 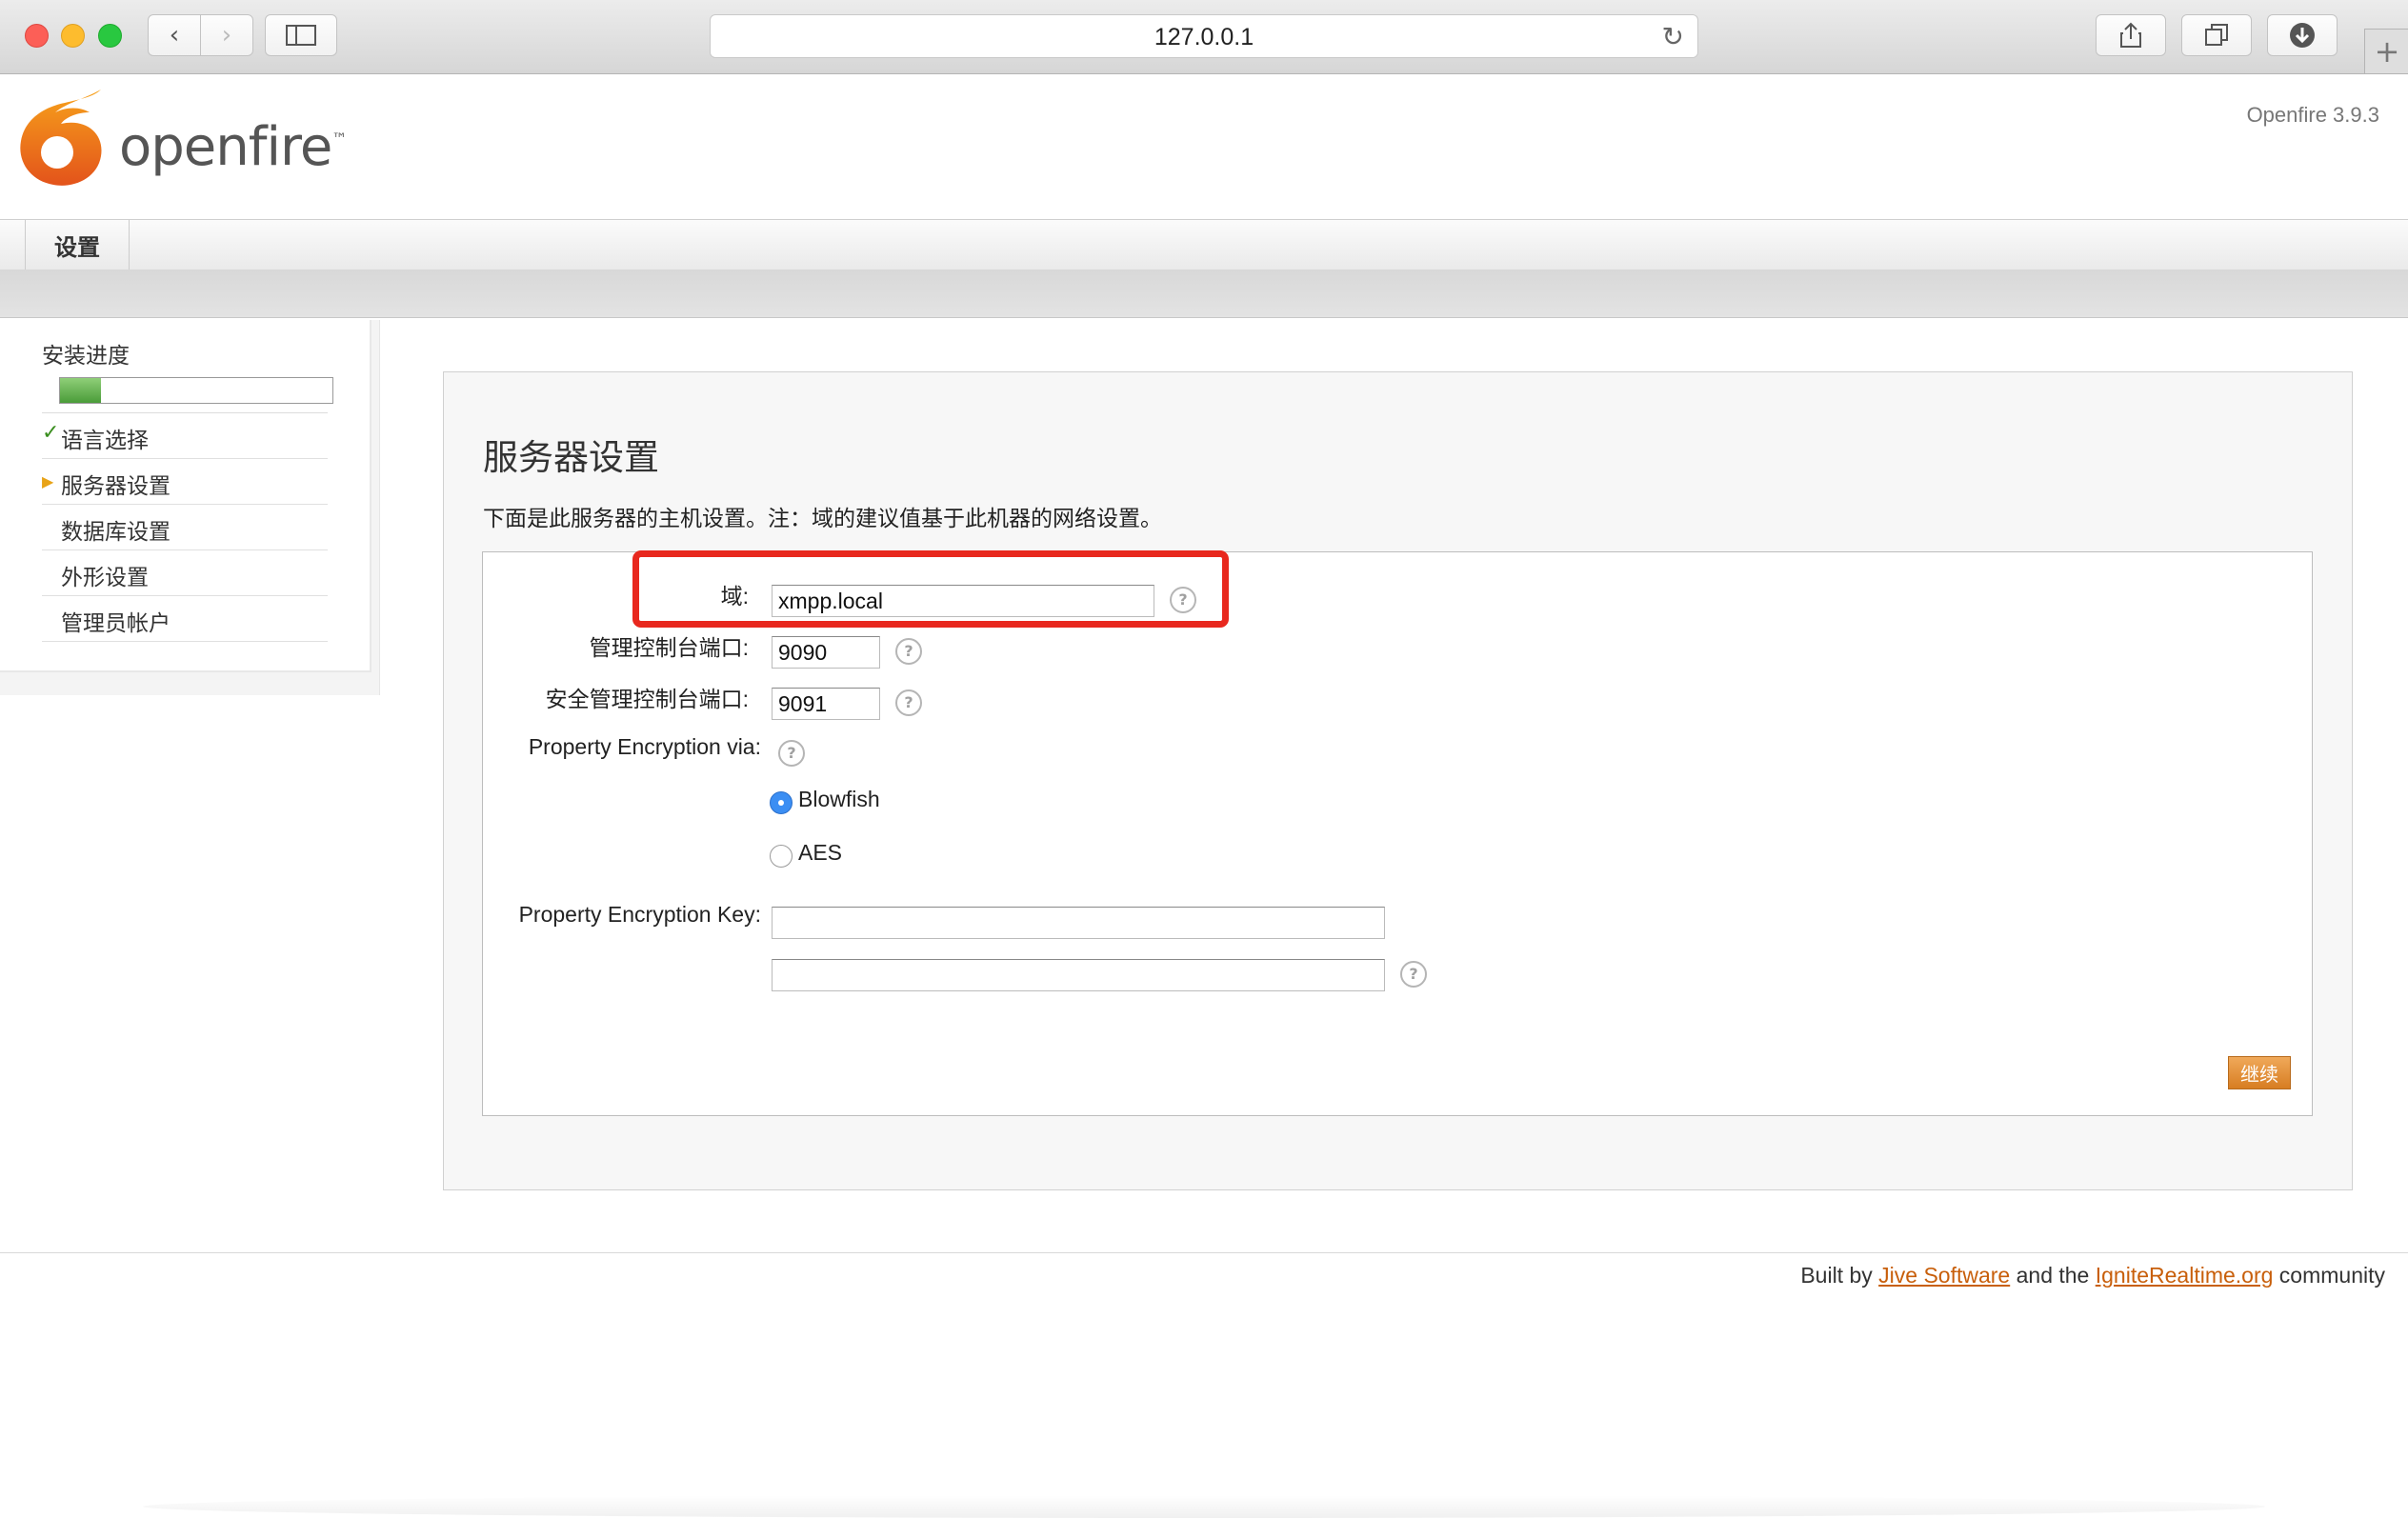 I want to click on share-button, so click(x=2131, y=35).